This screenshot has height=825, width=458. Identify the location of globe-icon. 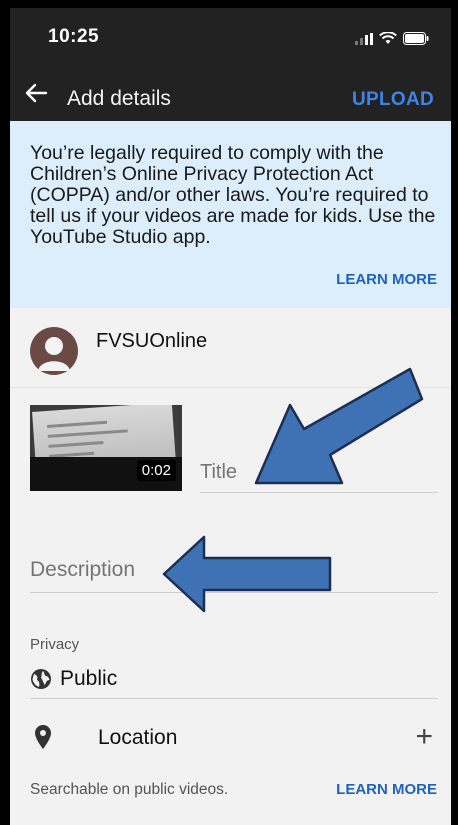
(41, 679).